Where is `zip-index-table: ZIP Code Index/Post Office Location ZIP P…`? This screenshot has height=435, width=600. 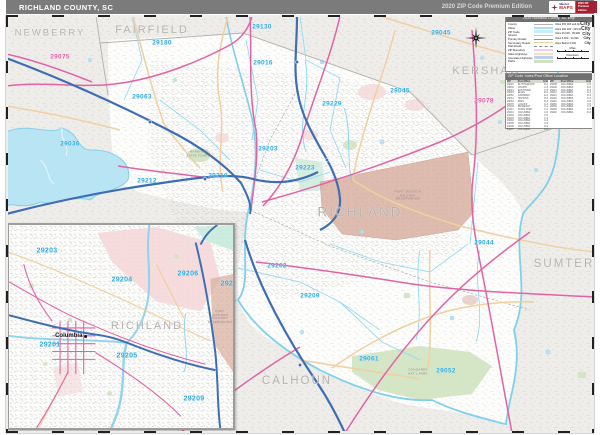 zip-index-table: ZIP Code Index/Post Office Location ZIP P… is located at coordinates (549, 102).